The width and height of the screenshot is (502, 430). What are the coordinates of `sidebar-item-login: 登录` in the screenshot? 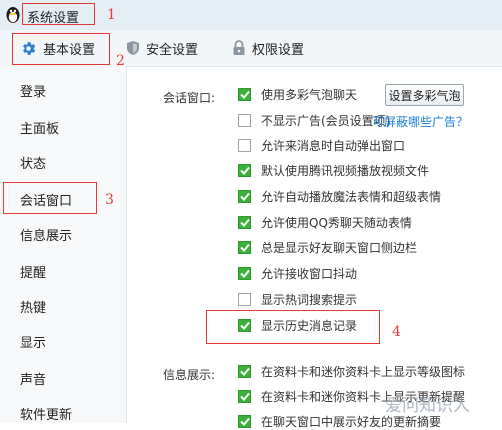 It's located at (33, 90).